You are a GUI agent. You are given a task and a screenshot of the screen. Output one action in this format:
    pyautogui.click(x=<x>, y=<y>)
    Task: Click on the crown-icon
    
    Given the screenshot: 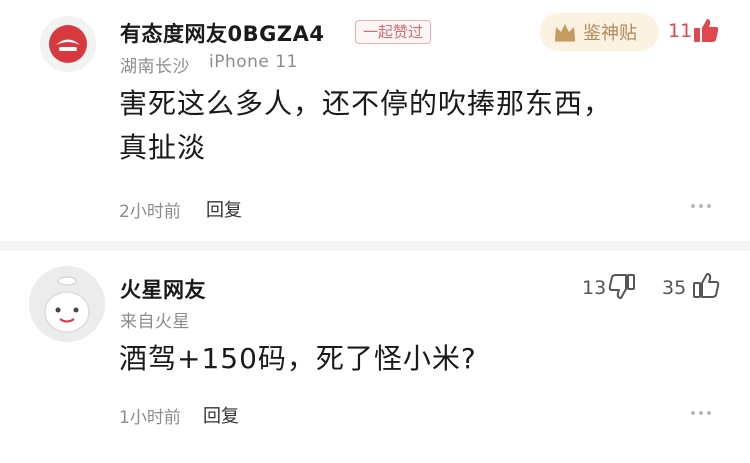 What is the action you would take?
    pyautogui.click(x=565, y=33)
    